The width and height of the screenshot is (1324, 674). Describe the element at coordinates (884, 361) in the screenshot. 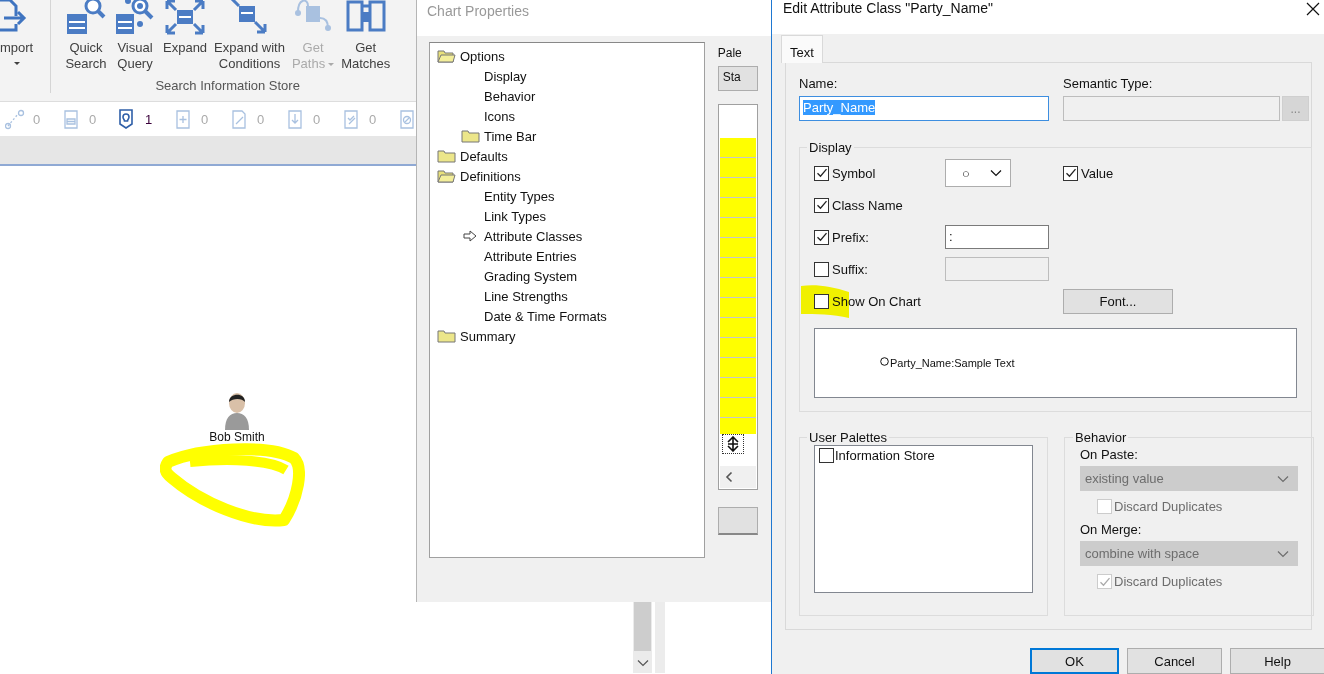

I see `circle-icon` at that location.